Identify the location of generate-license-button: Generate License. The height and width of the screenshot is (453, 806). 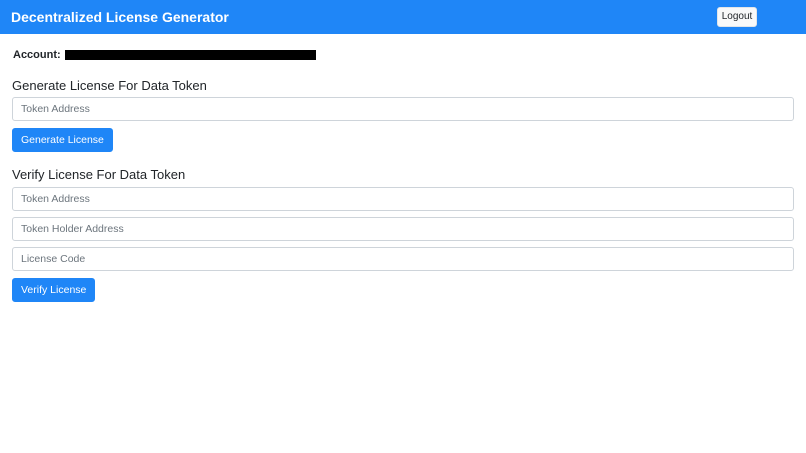
(62, 140).